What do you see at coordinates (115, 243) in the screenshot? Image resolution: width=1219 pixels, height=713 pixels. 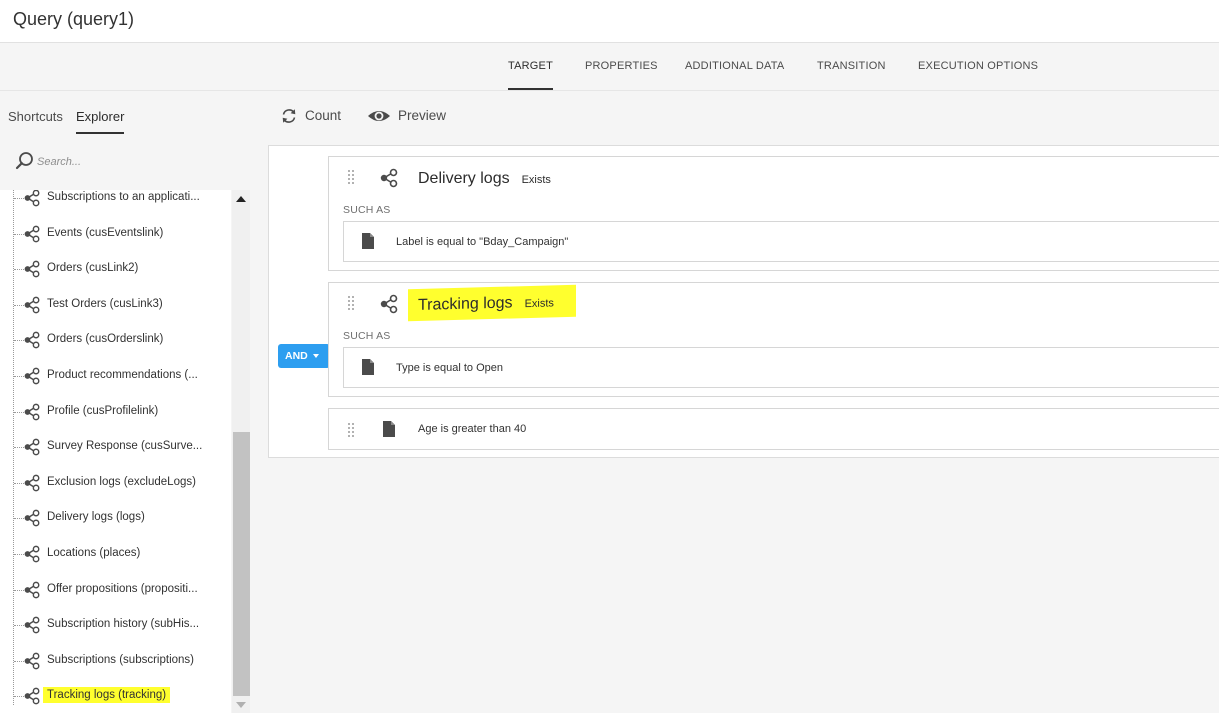 I see `tree-item: Events (cusEventslink)` at bounding box center [115, 243].